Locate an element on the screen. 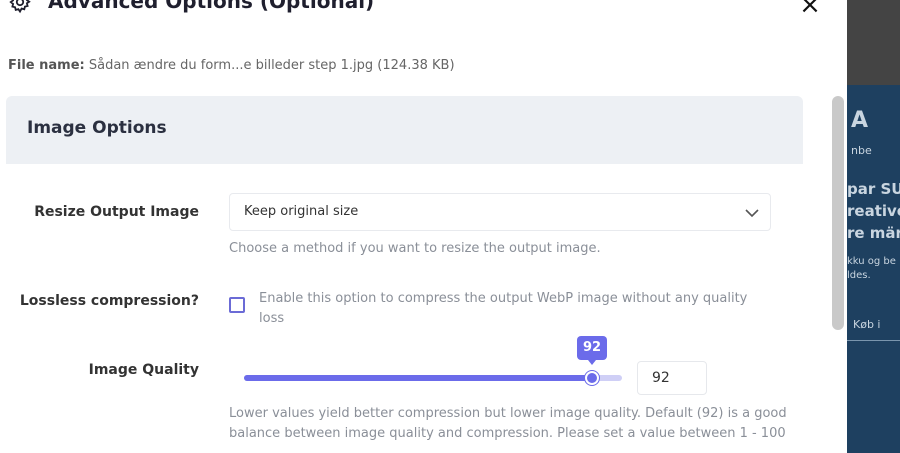  resize-select-value: Keep original size is located at coordinates (301, 211).